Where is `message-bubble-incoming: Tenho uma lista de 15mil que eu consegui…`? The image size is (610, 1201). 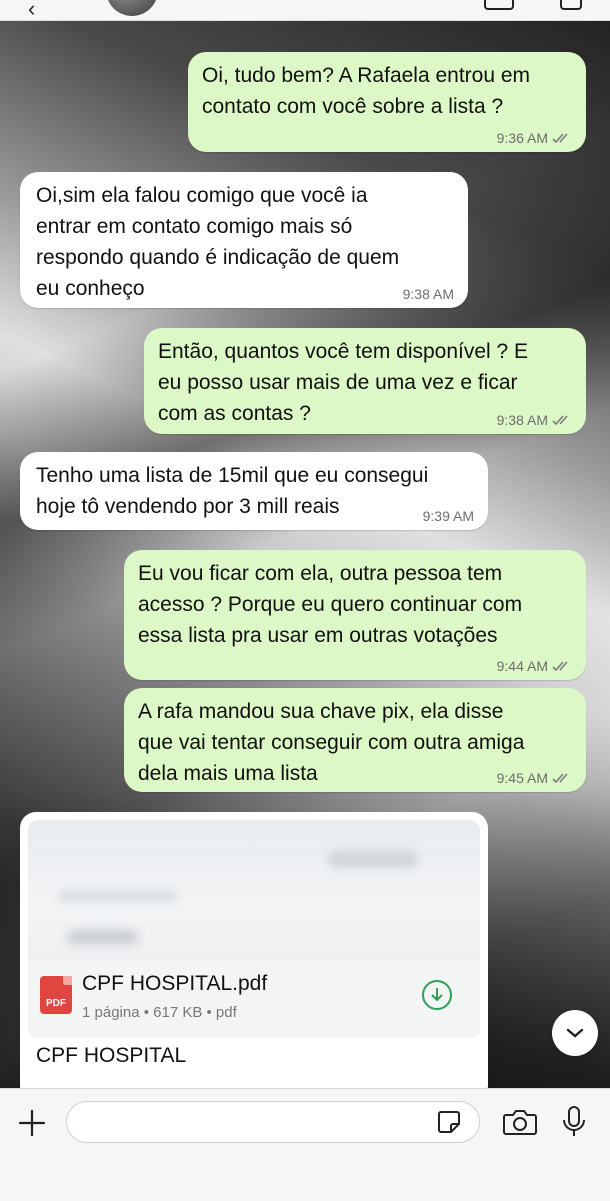
message-bubble-incoming: Tenho uma lista de 15mil que eu consegui… is located at coordinates (254, 491).